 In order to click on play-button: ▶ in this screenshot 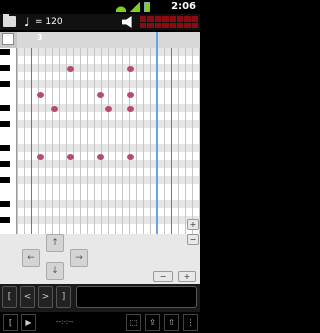, I will do `click(28, 322)`.